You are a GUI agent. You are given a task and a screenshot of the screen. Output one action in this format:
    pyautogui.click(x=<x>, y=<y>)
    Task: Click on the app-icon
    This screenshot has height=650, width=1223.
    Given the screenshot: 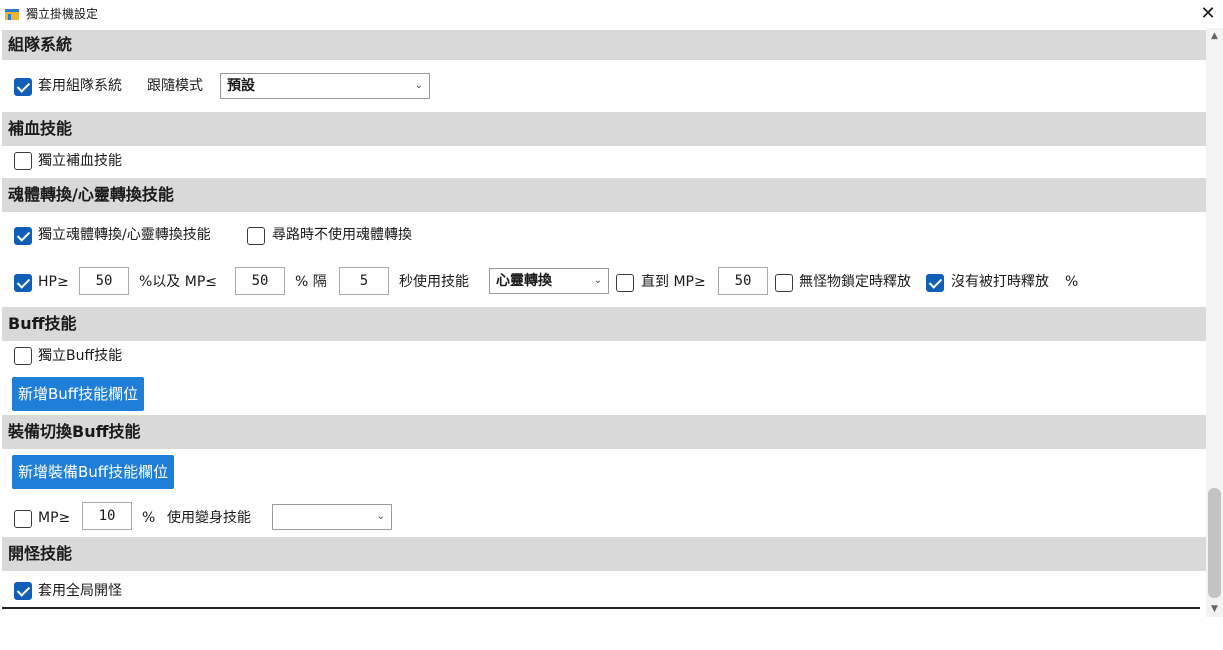 What is the action you would take?
    pyautogui.click(x=12, y=14)
    